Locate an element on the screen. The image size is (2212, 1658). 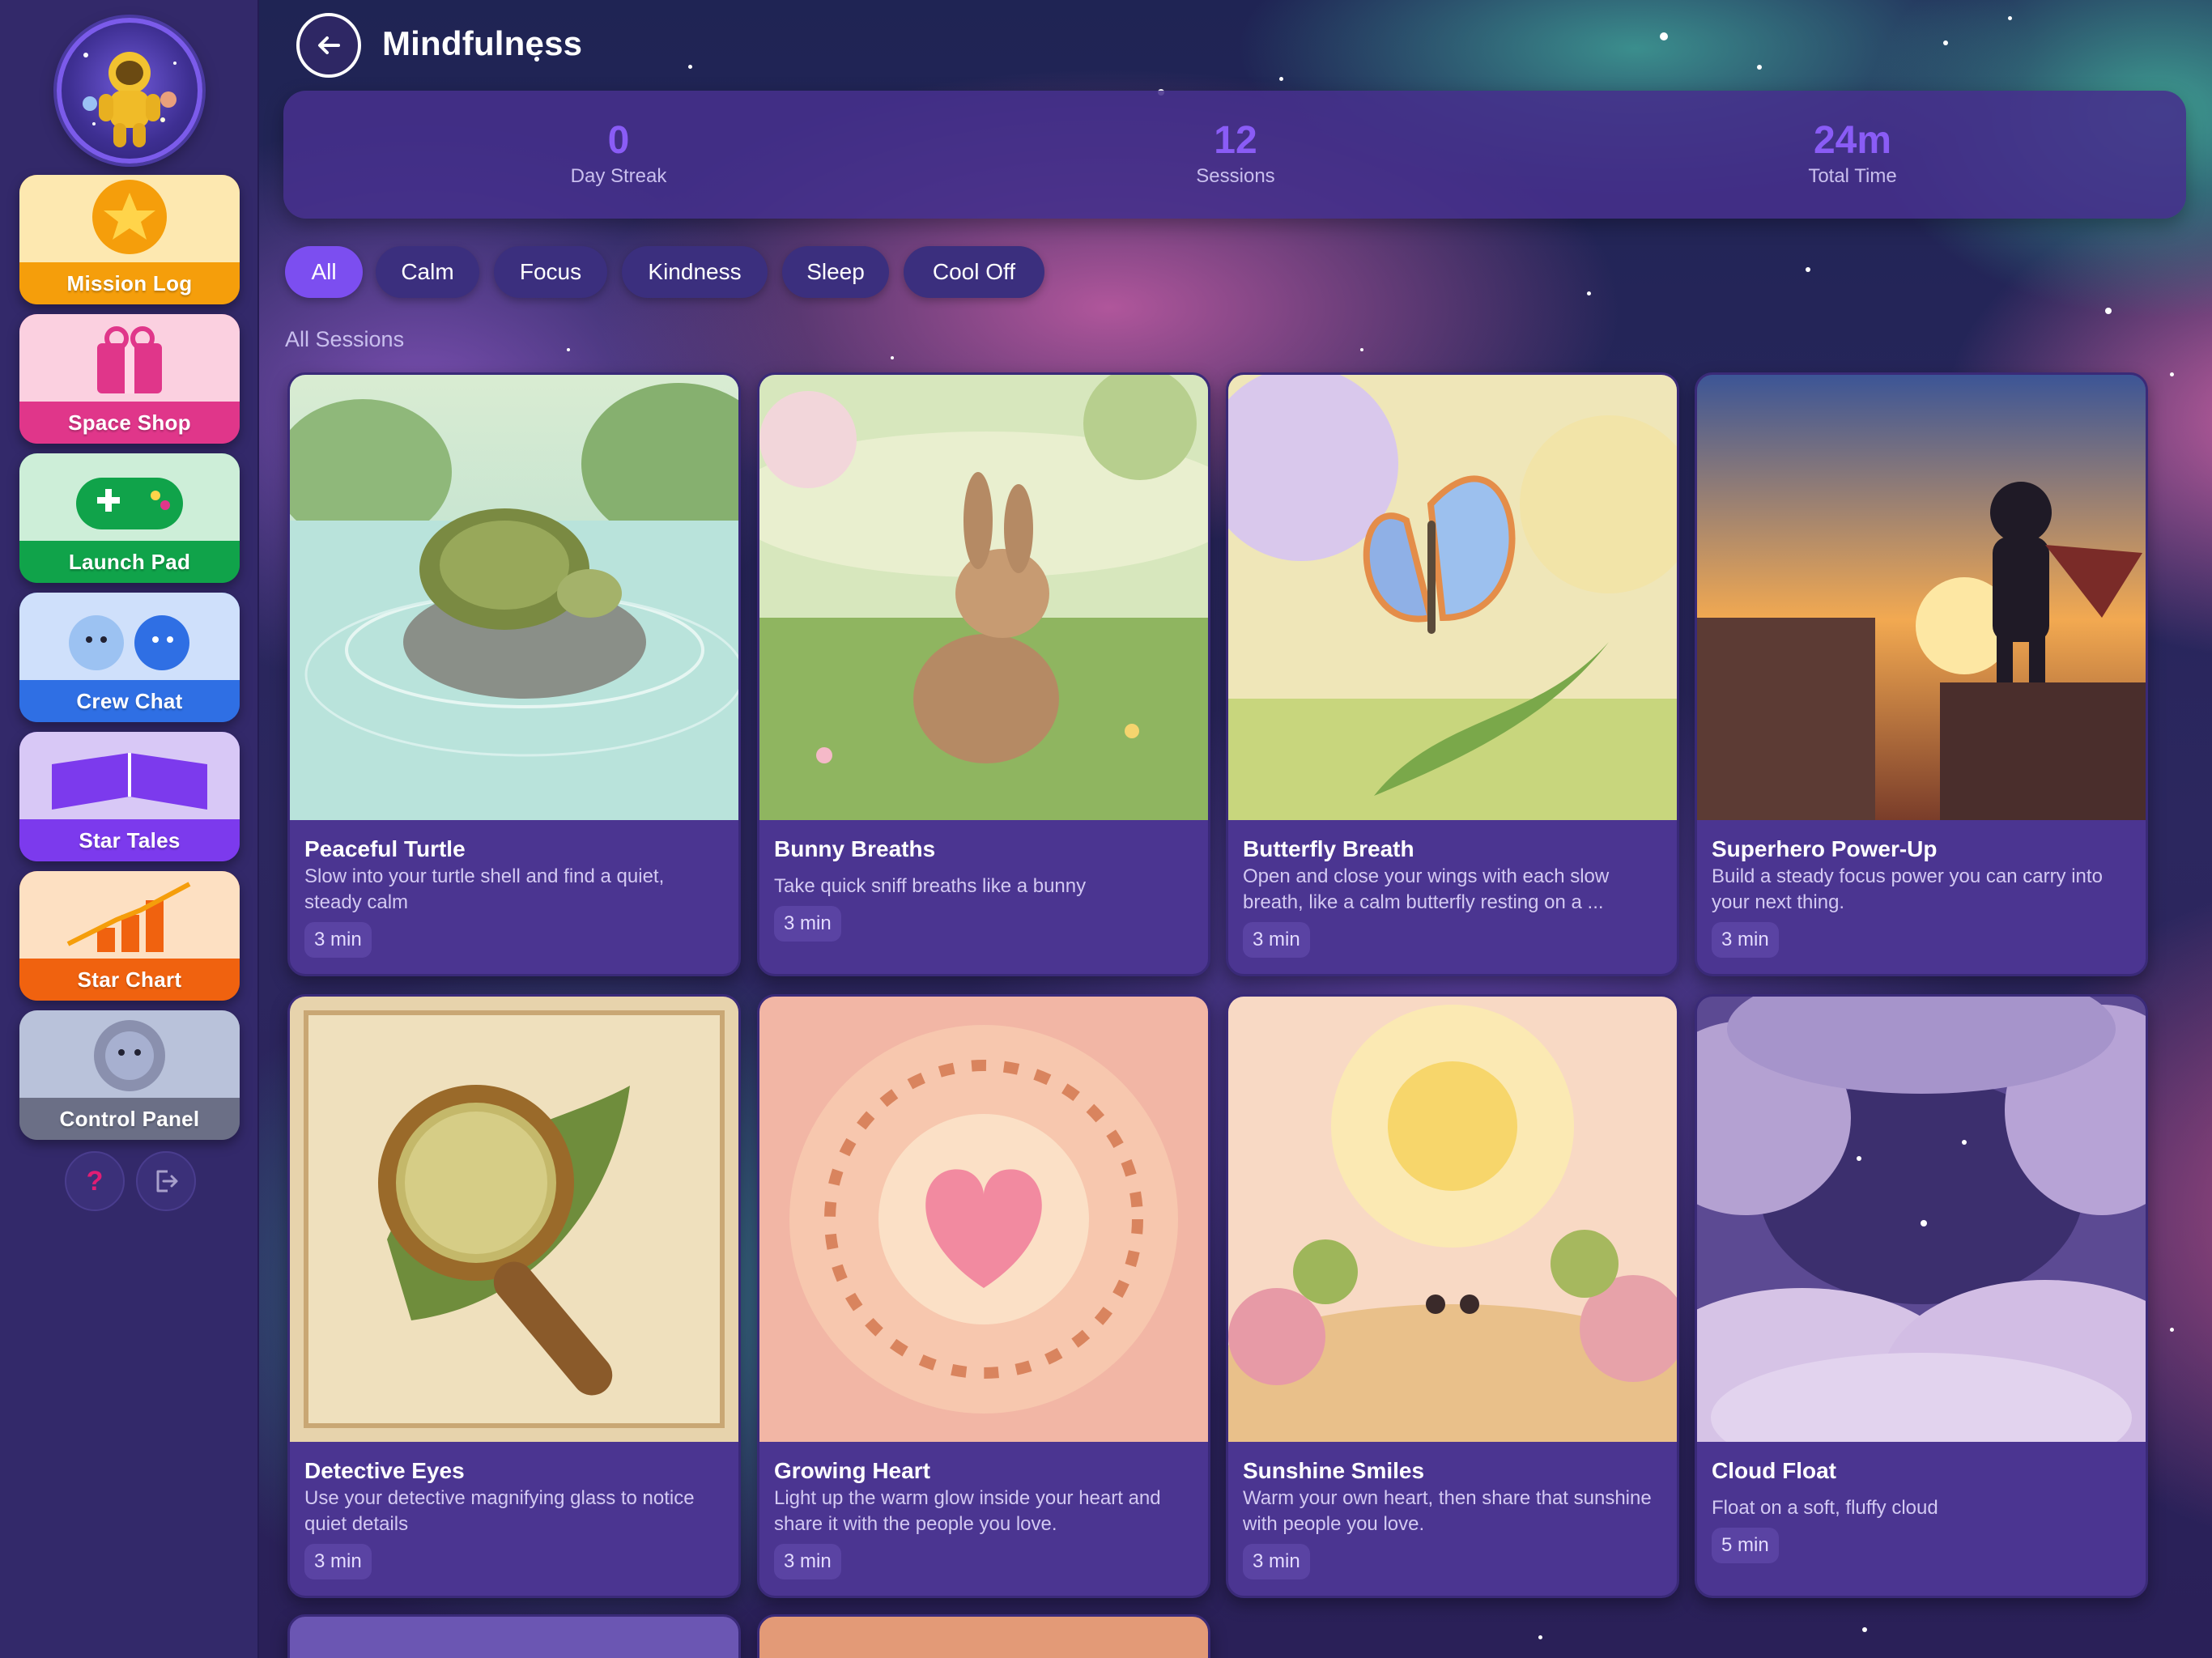
nav-label: Mission Log is located at coordinates (130, 283).